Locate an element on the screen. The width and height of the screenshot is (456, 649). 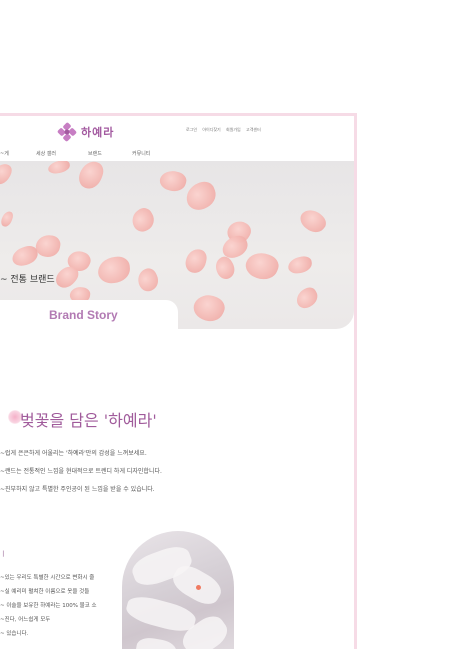
flower-logo-icon is located at coordinates (67, 132).